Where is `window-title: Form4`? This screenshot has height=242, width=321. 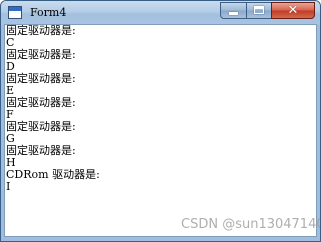 window-title: Form4 is located at coordinates (48, 12).